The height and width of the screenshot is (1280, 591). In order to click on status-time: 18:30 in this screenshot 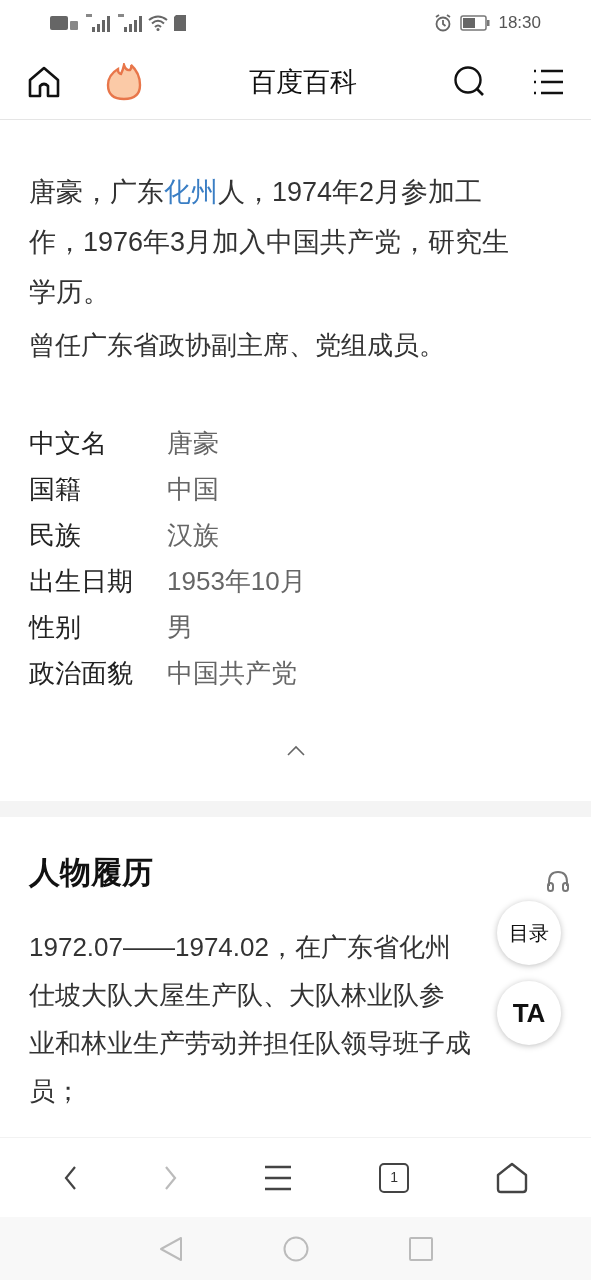, I will do `click(519, 22)`.